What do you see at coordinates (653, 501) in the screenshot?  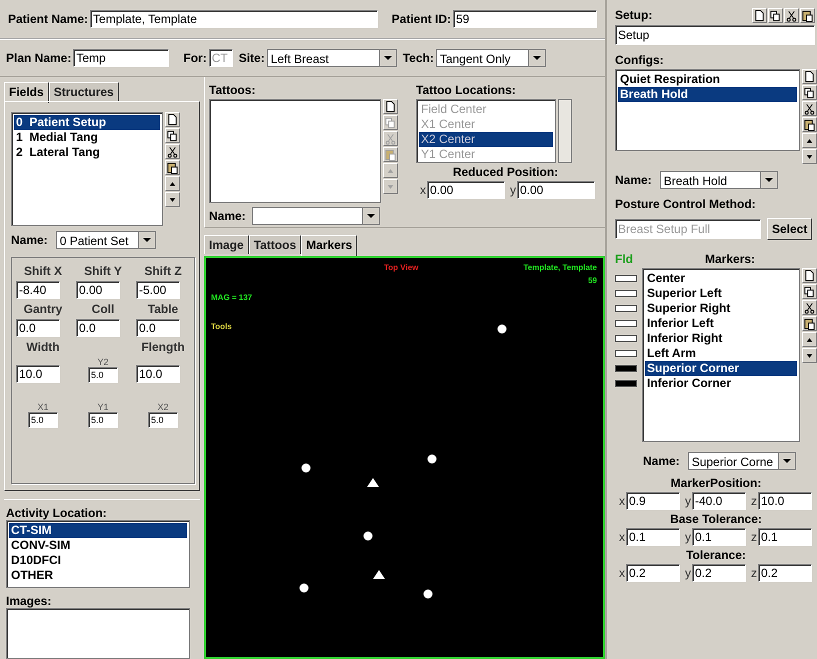 I see `position-field: 0.9` at bounding box center [653, 501].